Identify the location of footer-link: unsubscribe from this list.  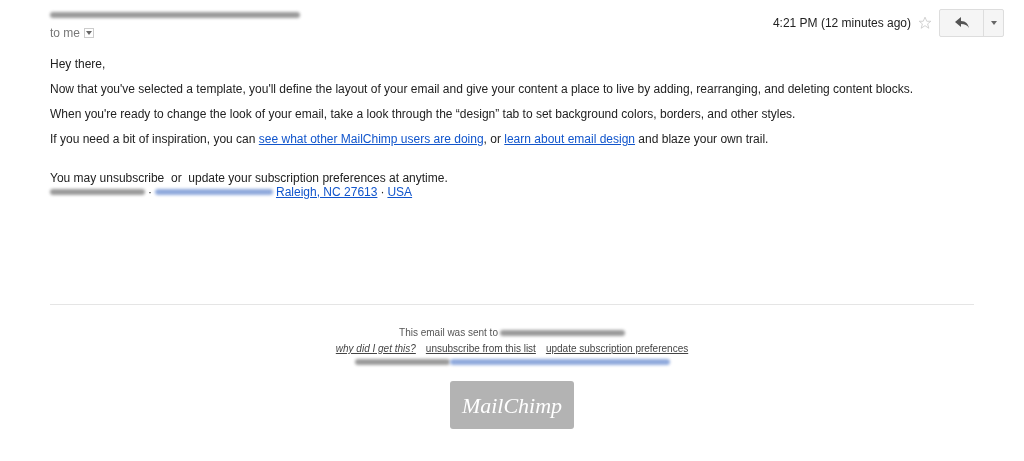
(480, 348).